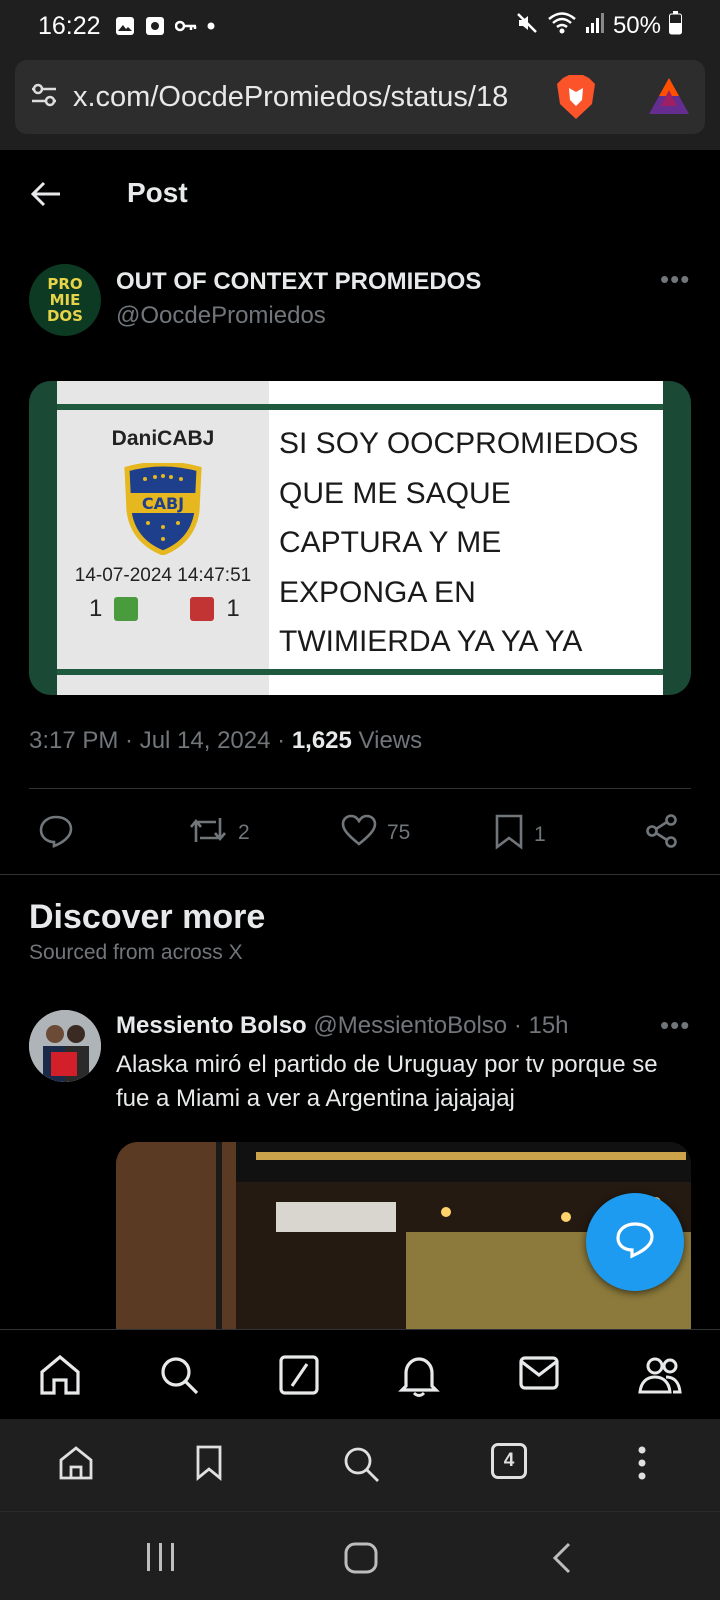  What do you see at coordinates (675, 1025) in the screenshot?
I see `tweet-more-icon: •••` at bounding box center [675, 1025].